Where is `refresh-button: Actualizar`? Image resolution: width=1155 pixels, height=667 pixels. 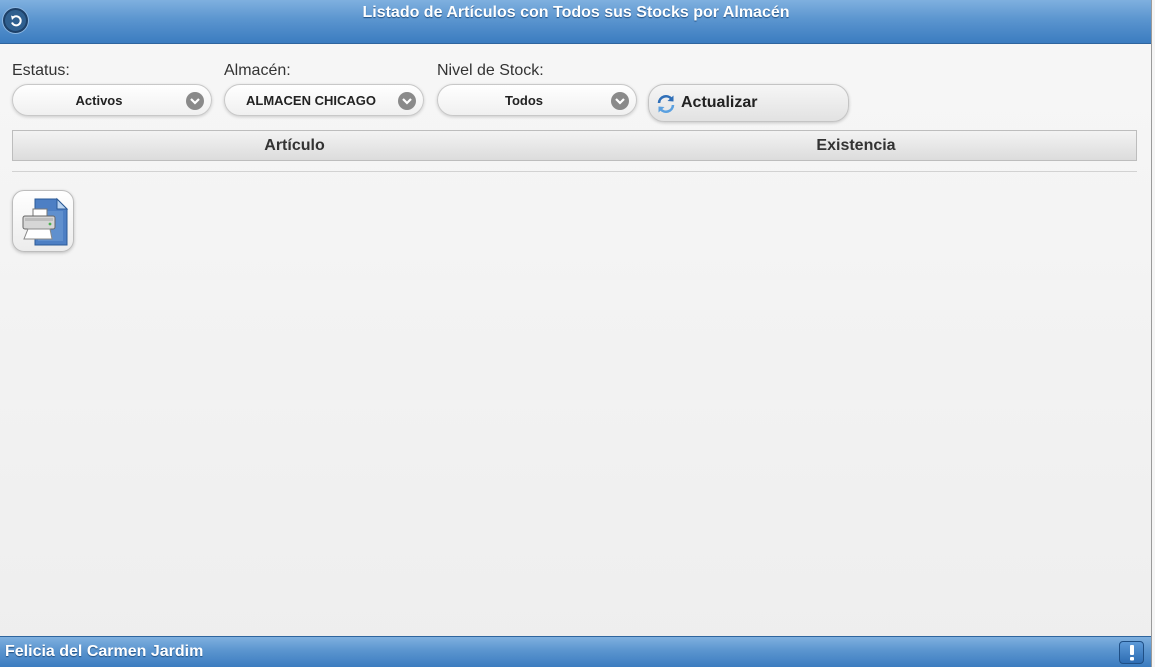 refresh-button: Actualizar is located at coordinates (748, 103).